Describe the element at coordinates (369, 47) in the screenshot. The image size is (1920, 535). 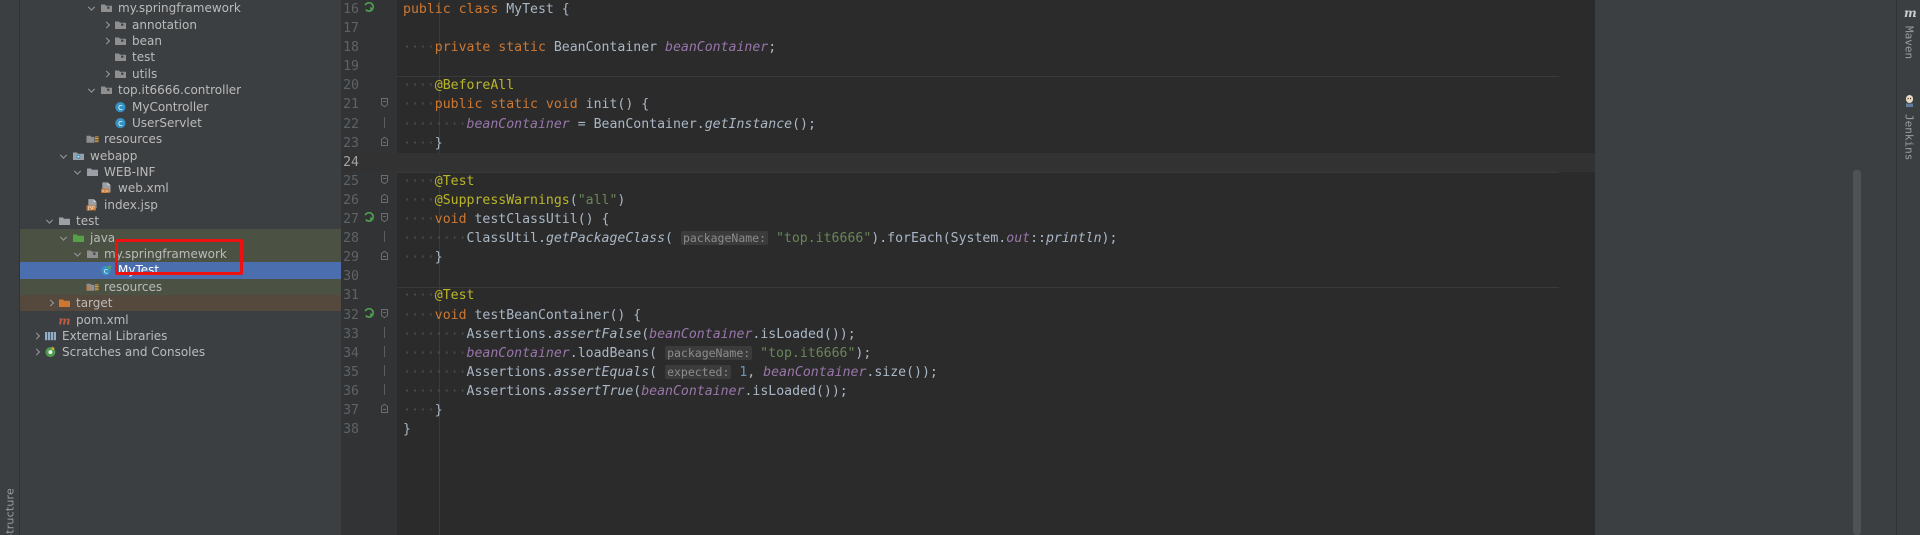
I see `gutter-line-18: 18` at that location.